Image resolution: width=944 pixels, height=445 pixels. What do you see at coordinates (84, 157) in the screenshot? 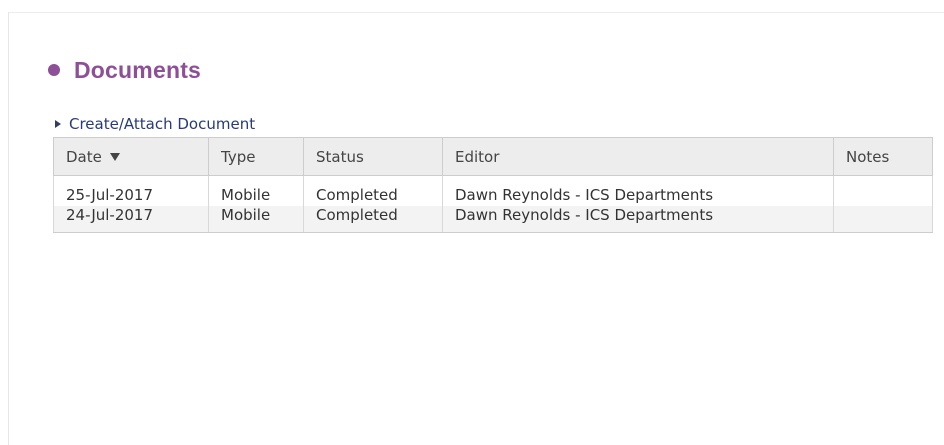
I see `column-header-date-label: Date` at bounding box center [84, 157].